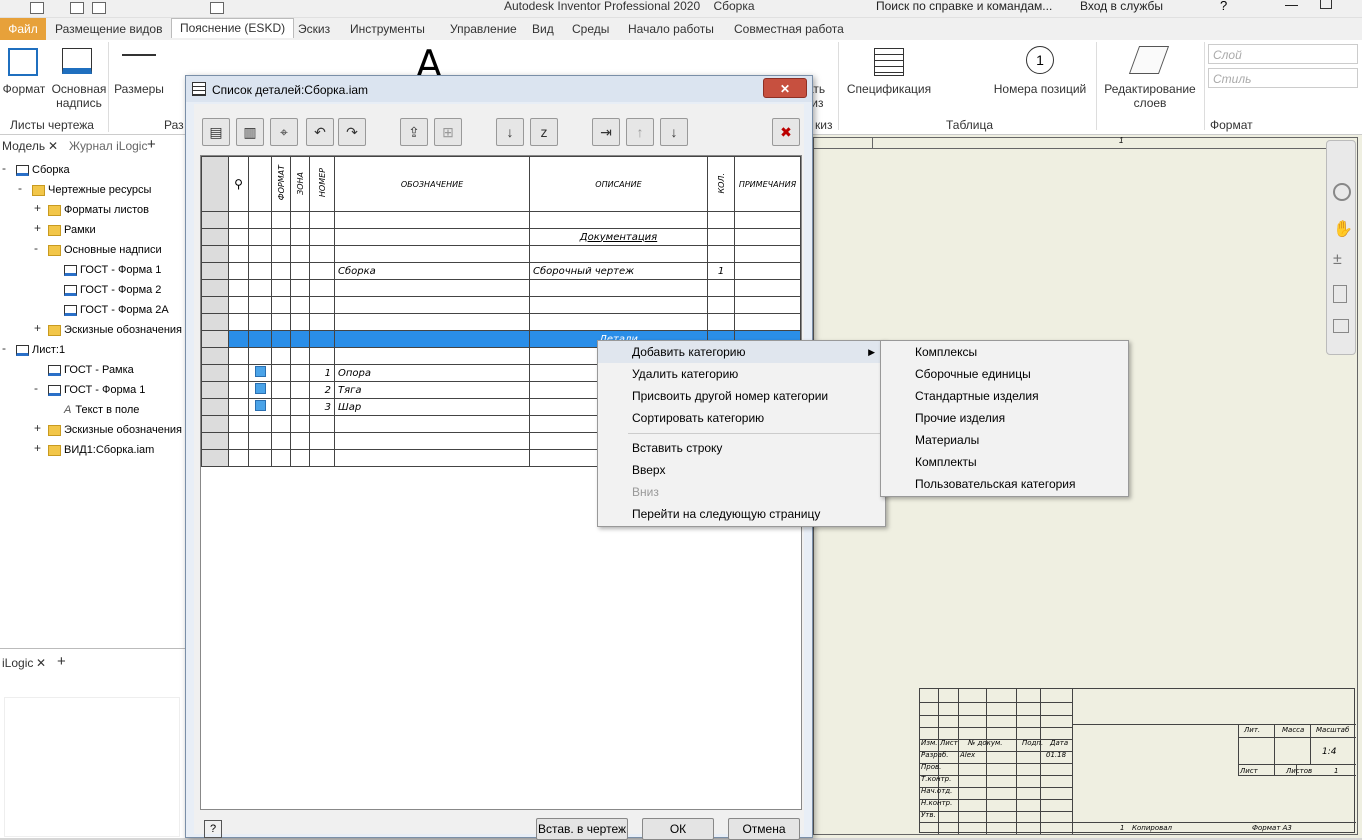 This screenshot has width=1362, height=840. I want to click on add-tab-icon: +, so click(151, 144).